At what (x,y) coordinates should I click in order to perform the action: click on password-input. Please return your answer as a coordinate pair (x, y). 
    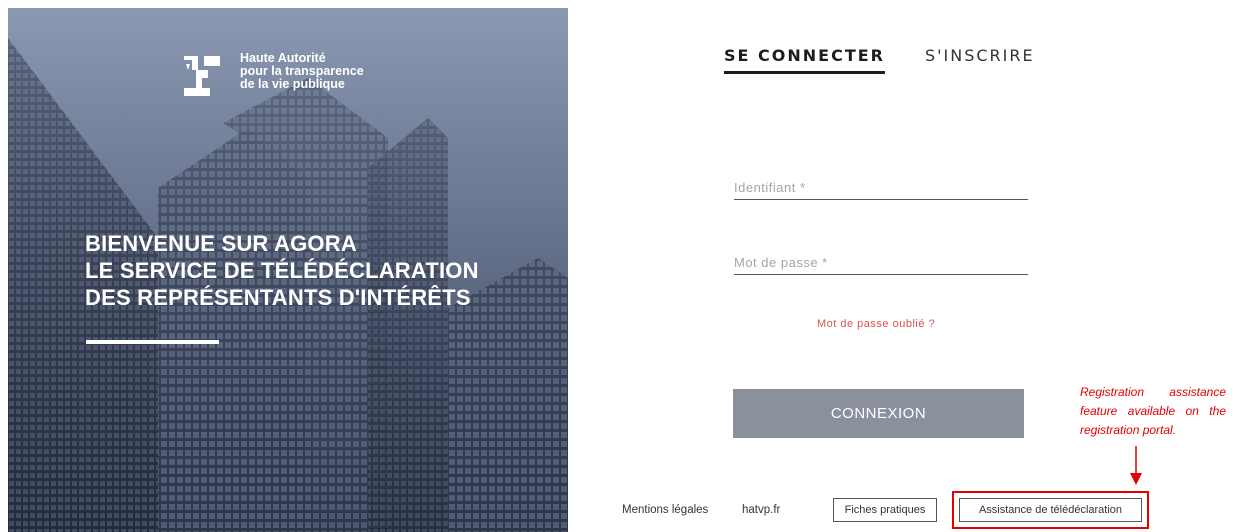
    Looking at the image, I should click on (881, 265).